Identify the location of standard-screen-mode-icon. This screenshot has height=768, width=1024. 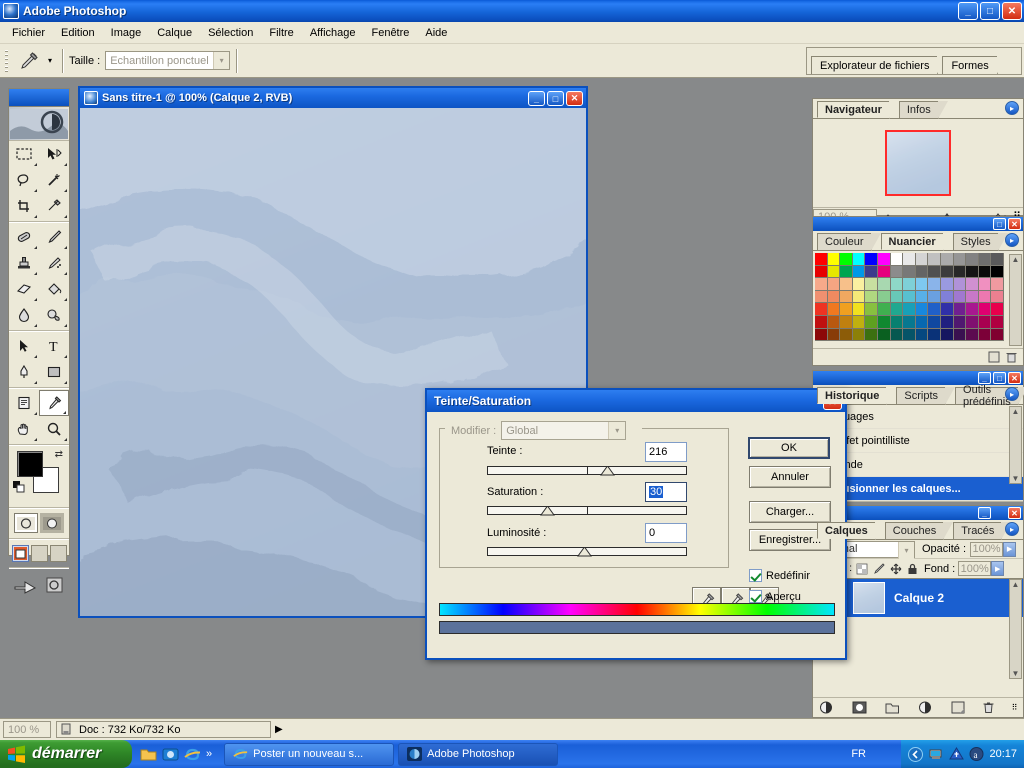
(20, 553).